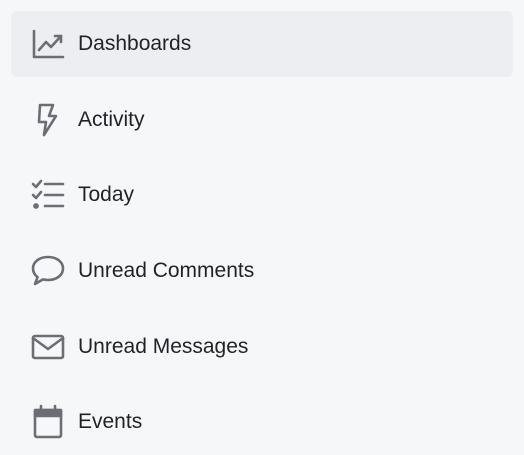 The width and height of the screenshot is (524, 455). I want to click on sidebar-item-label: Activity, so click(111, 119).